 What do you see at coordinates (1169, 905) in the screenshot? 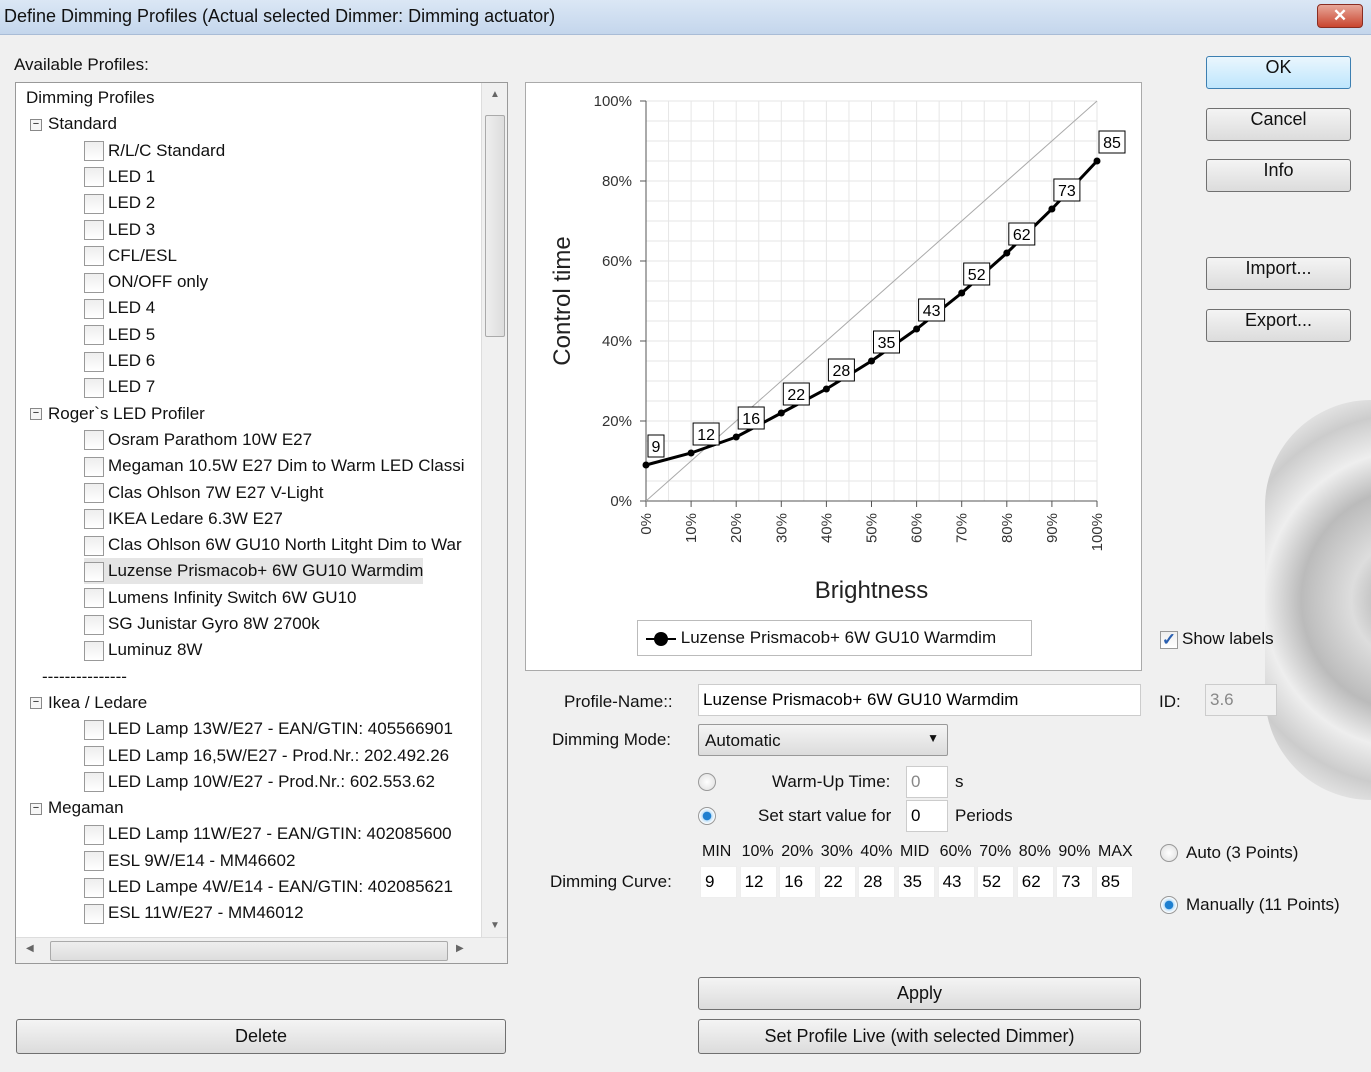
I see `manual-11-points-radio` at bounding box center [1169, 905].